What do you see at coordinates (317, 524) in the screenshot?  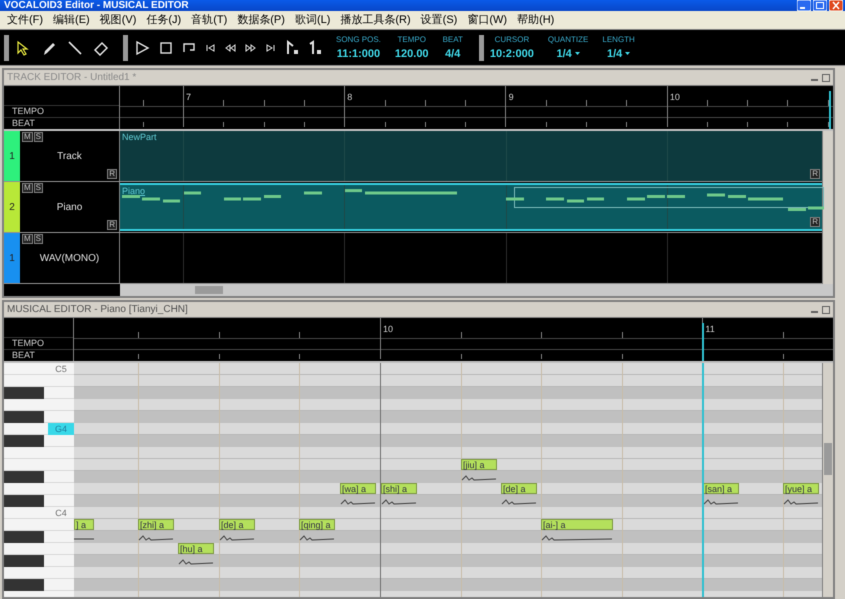 I see `note: [qing] a` at bounding box center [317, 524].